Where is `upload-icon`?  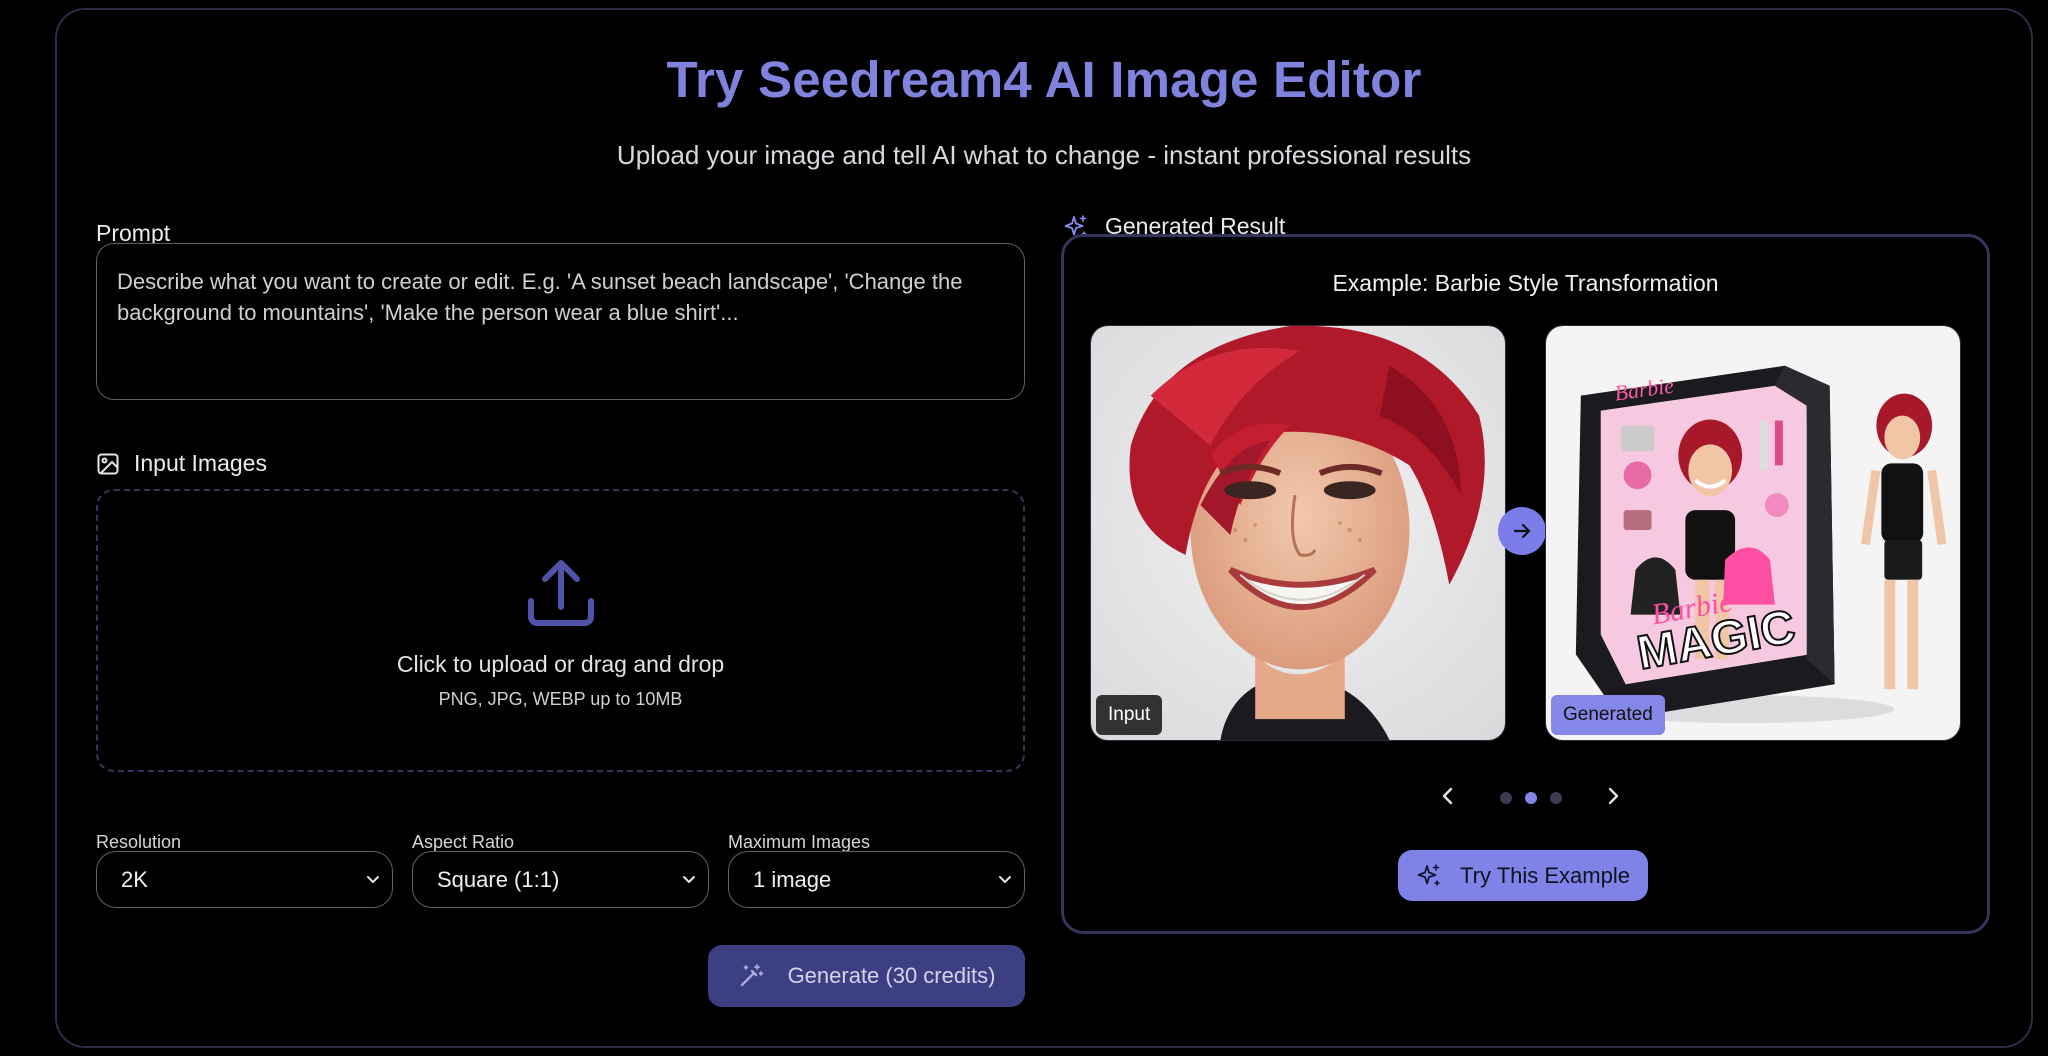 upload-icon is located at coordinates (561, 593).